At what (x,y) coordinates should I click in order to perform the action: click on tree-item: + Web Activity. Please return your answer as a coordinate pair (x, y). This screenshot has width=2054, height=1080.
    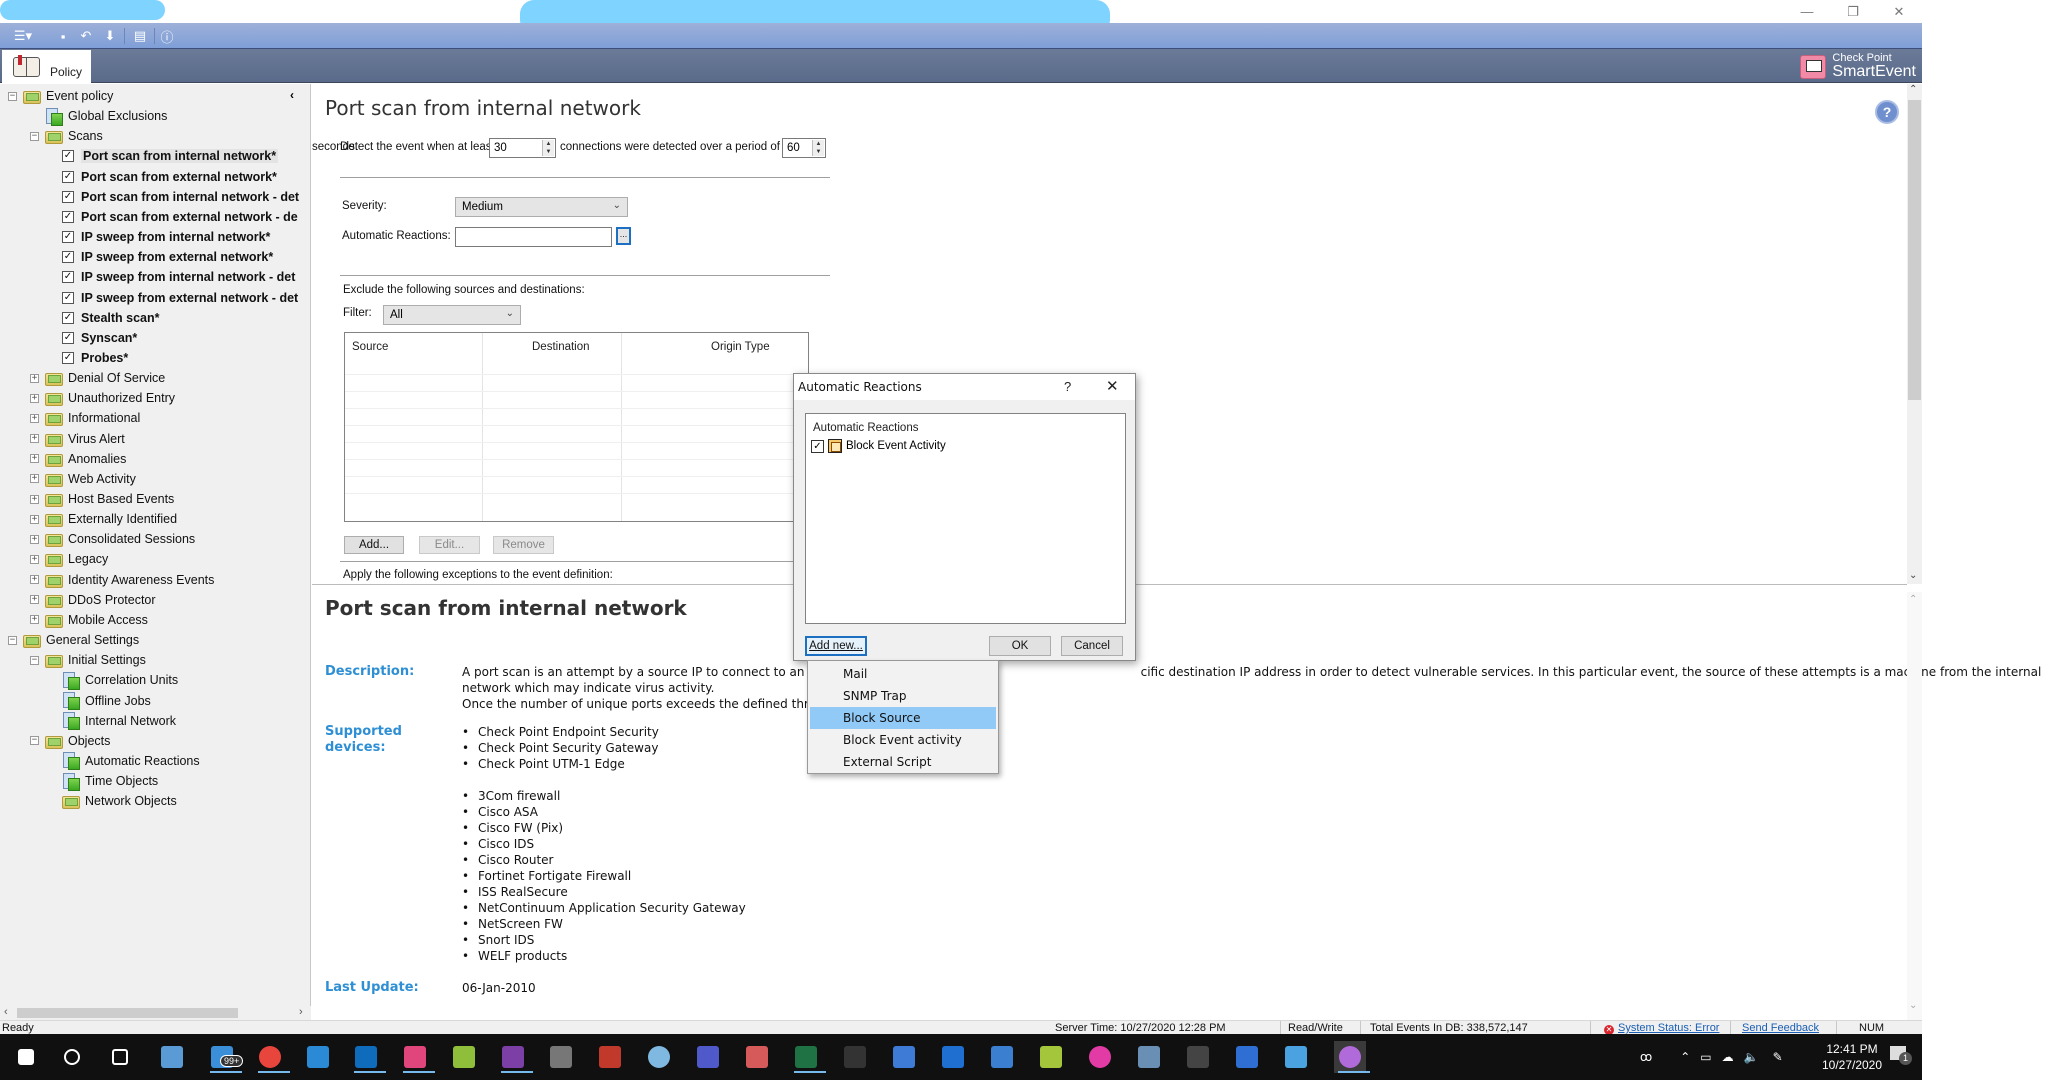
    Looking at the image, I should click on (167, 479).